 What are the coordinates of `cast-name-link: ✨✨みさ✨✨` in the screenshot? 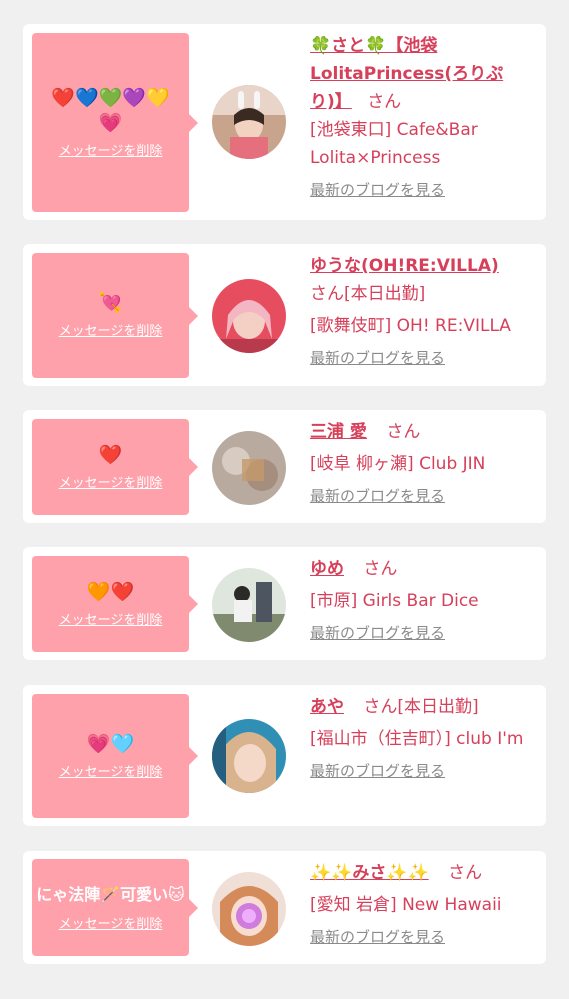 It's located at (369, 873).